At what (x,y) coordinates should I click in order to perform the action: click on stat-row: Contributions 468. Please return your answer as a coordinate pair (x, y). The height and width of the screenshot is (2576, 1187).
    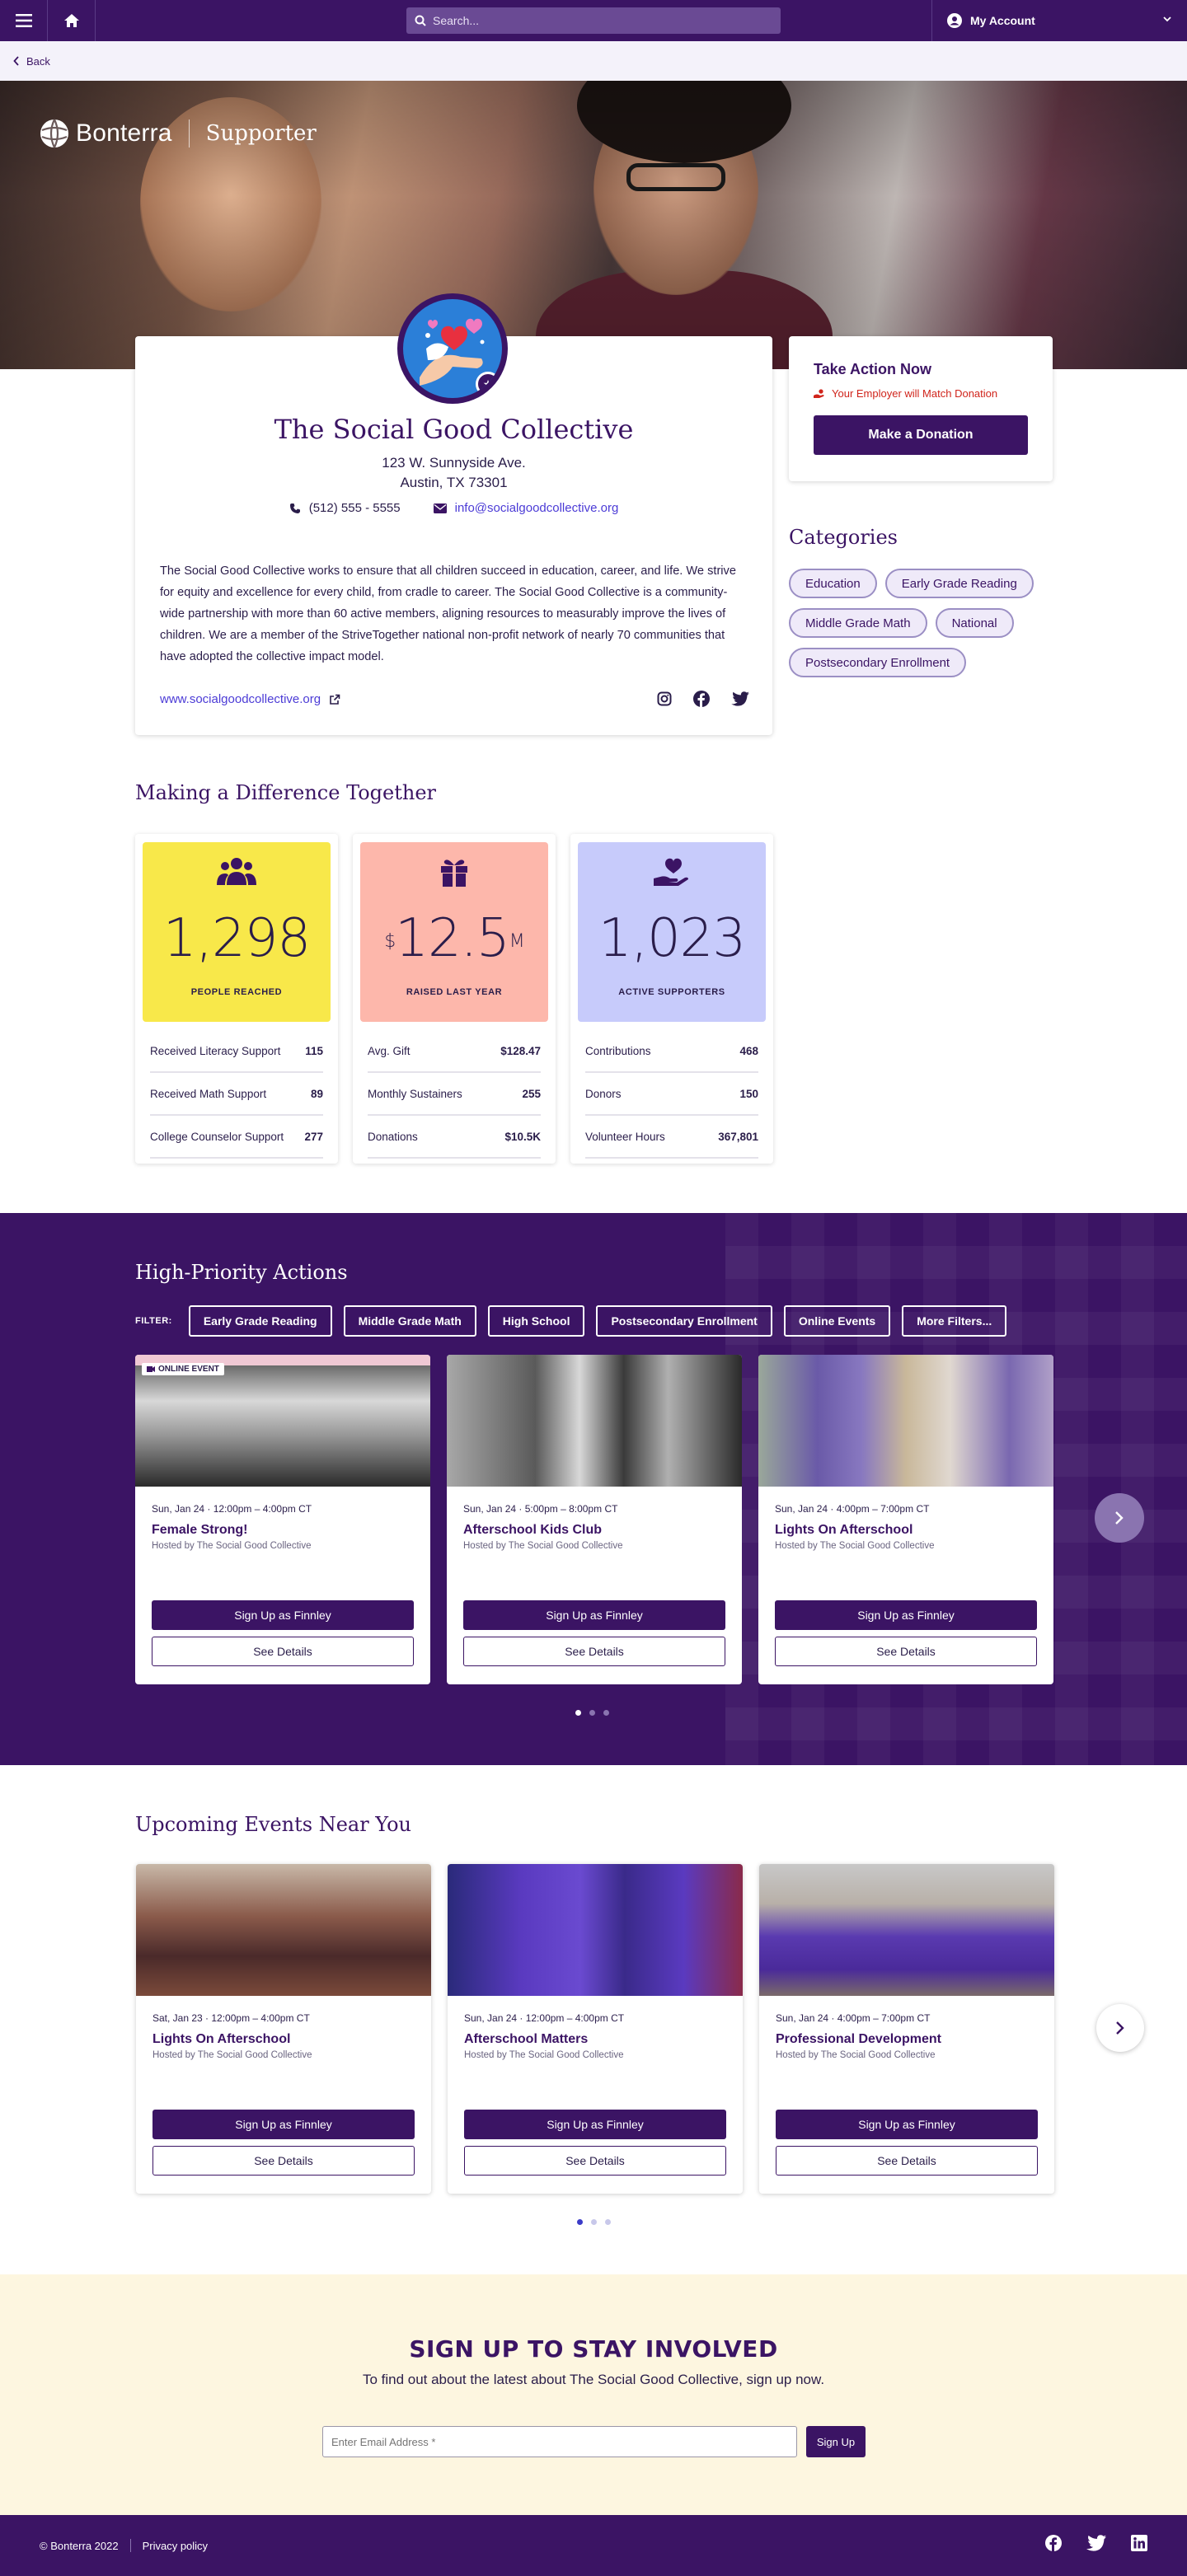
    Looking at the image, I should click on (671, 1051).